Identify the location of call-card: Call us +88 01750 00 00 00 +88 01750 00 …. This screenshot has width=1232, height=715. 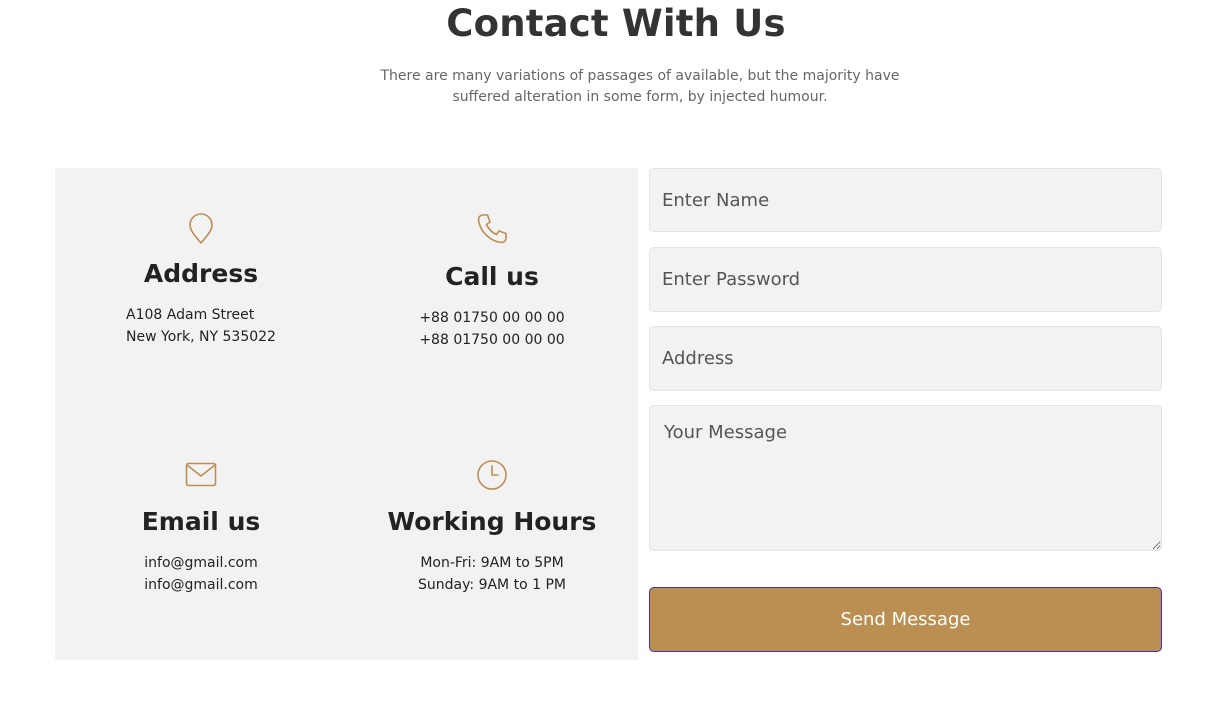
(492, 281).